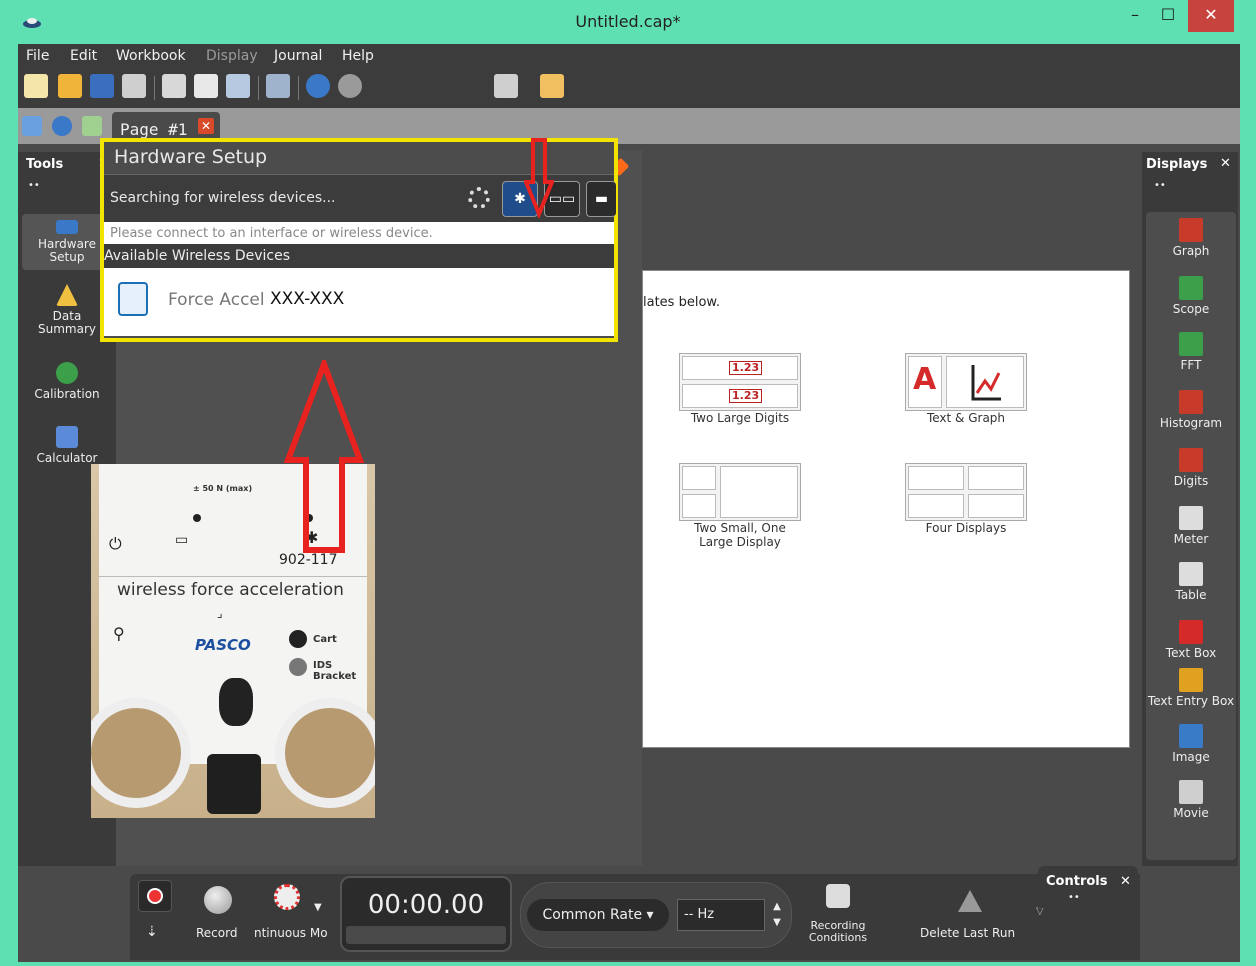  I want to click on redo-icon, so click(350, 86).